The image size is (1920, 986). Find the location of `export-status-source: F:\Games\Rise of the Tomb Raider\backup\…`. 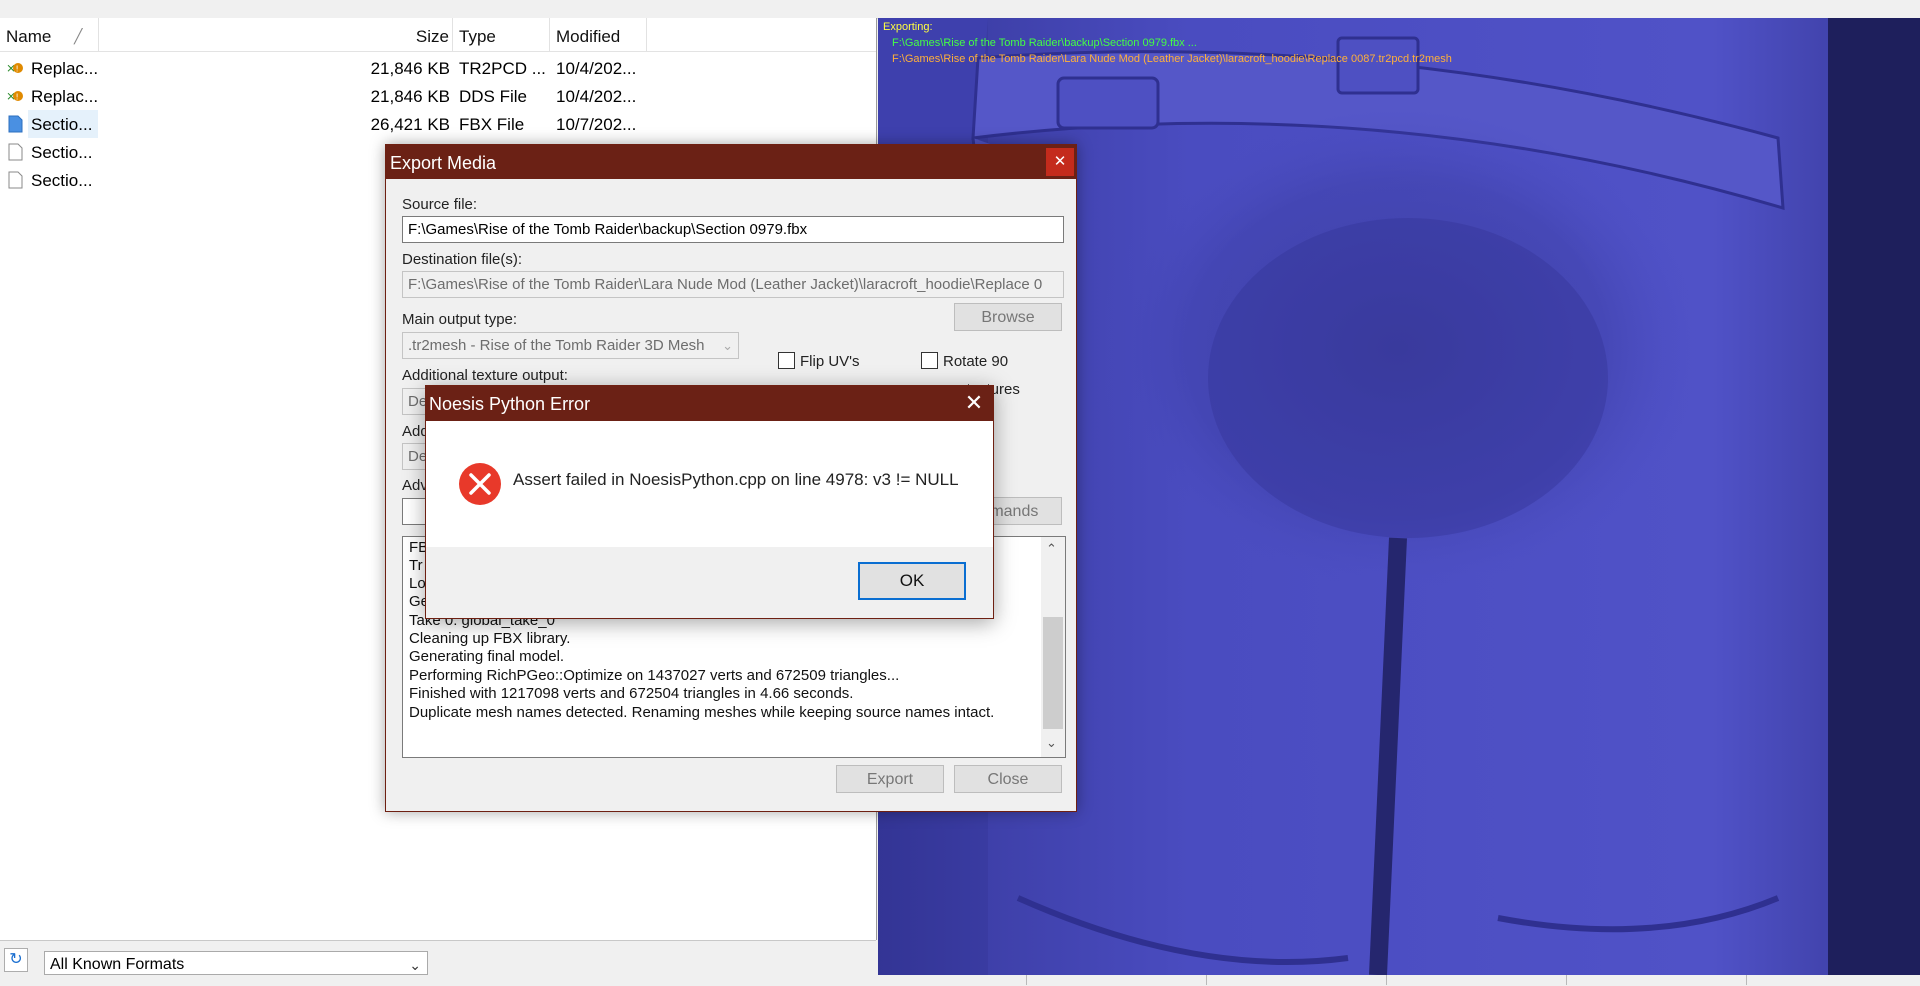

export-status-source: F:\Games\Rise of the Tomb Raider\backup\… is located at coordinates (1044, 43).